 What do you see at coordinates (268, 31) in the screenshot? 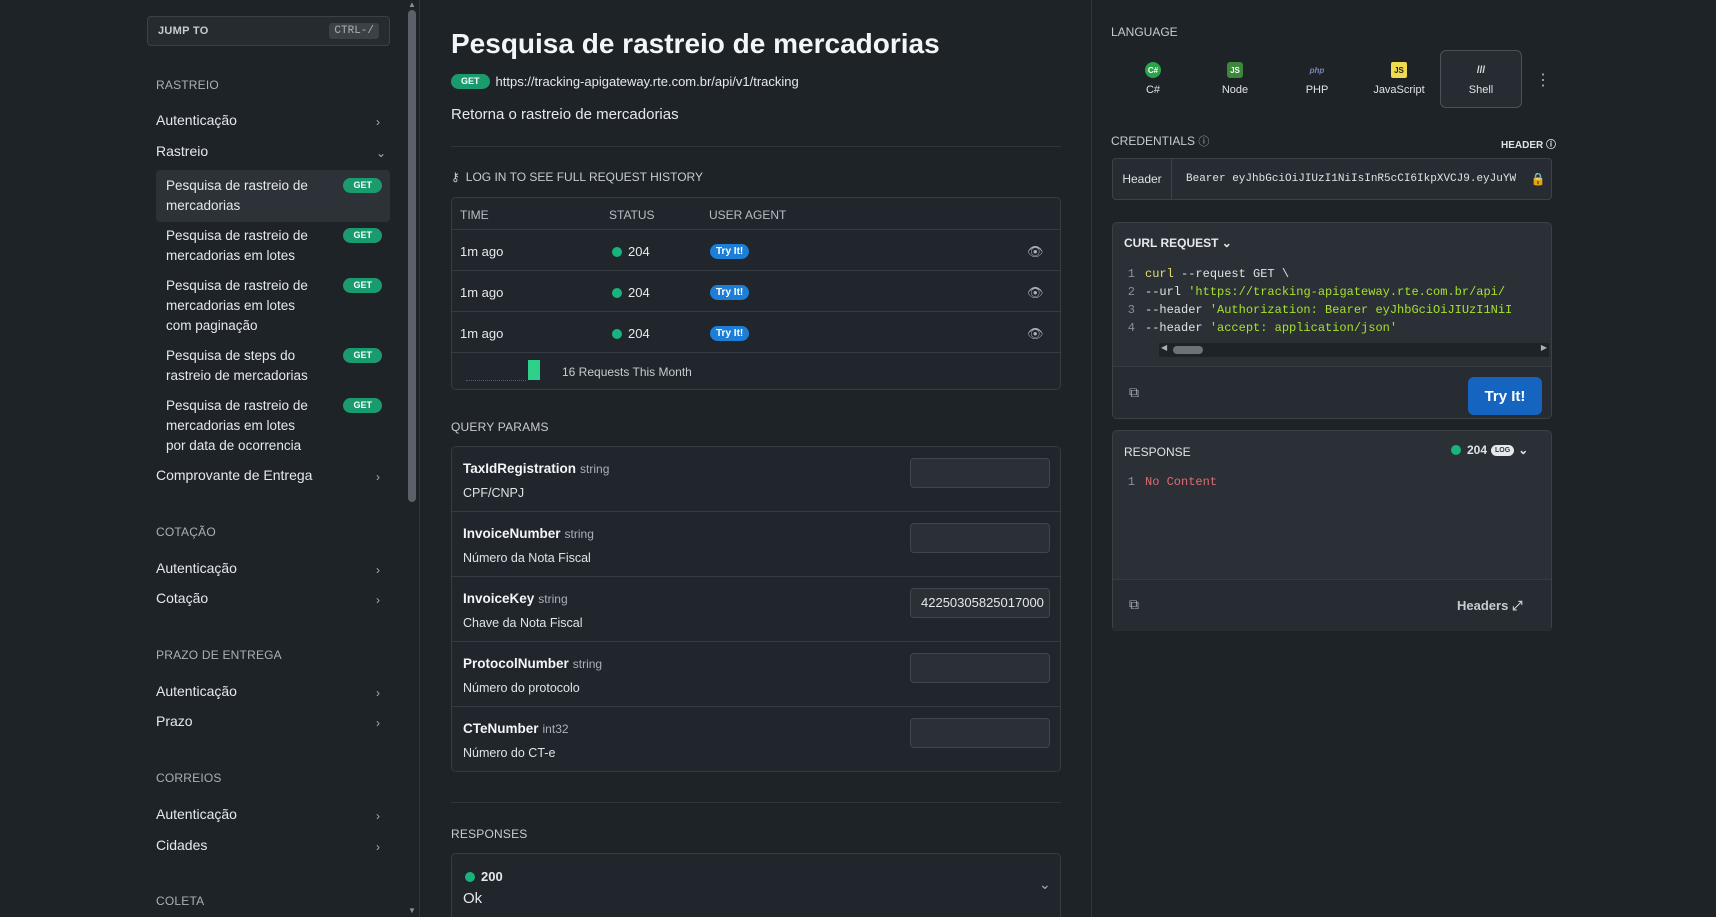
I see `jump-to-search: JUMP TO CTRL-/` at bounding box center [268, 31].